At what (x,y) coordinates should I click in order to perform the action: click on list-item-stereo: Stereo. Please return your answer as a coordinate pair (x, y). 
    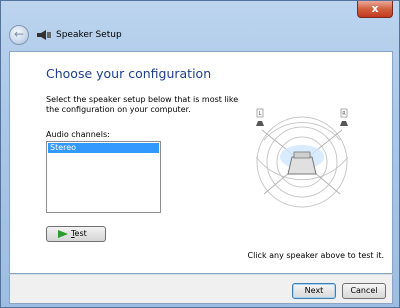
    Looking at the image, I should click on (103, 148).